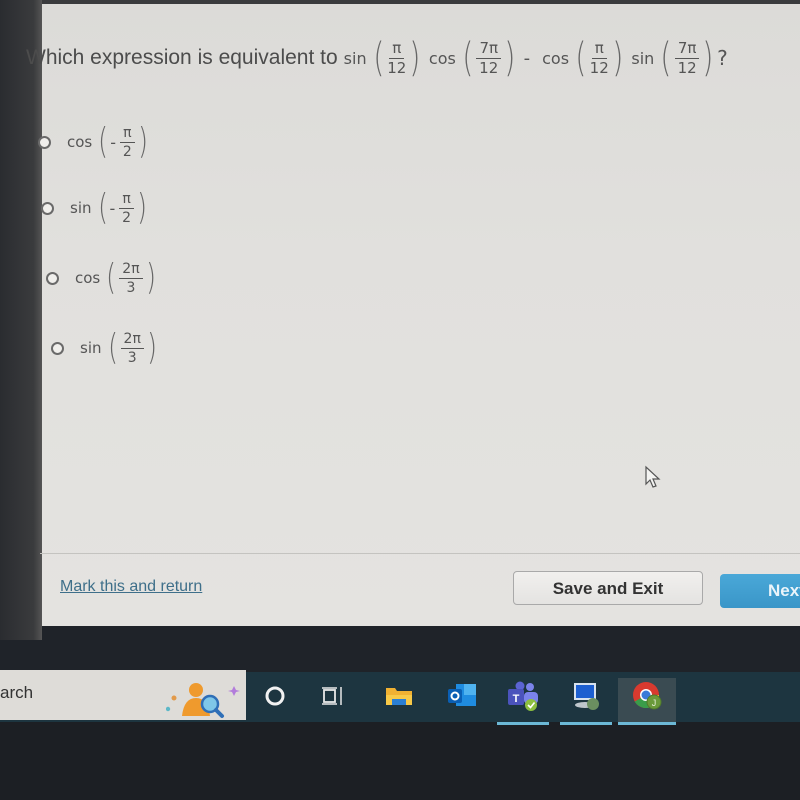 This screenshot has width=800, height=800. I want to click on teams-icon: T, so click(523, 696).